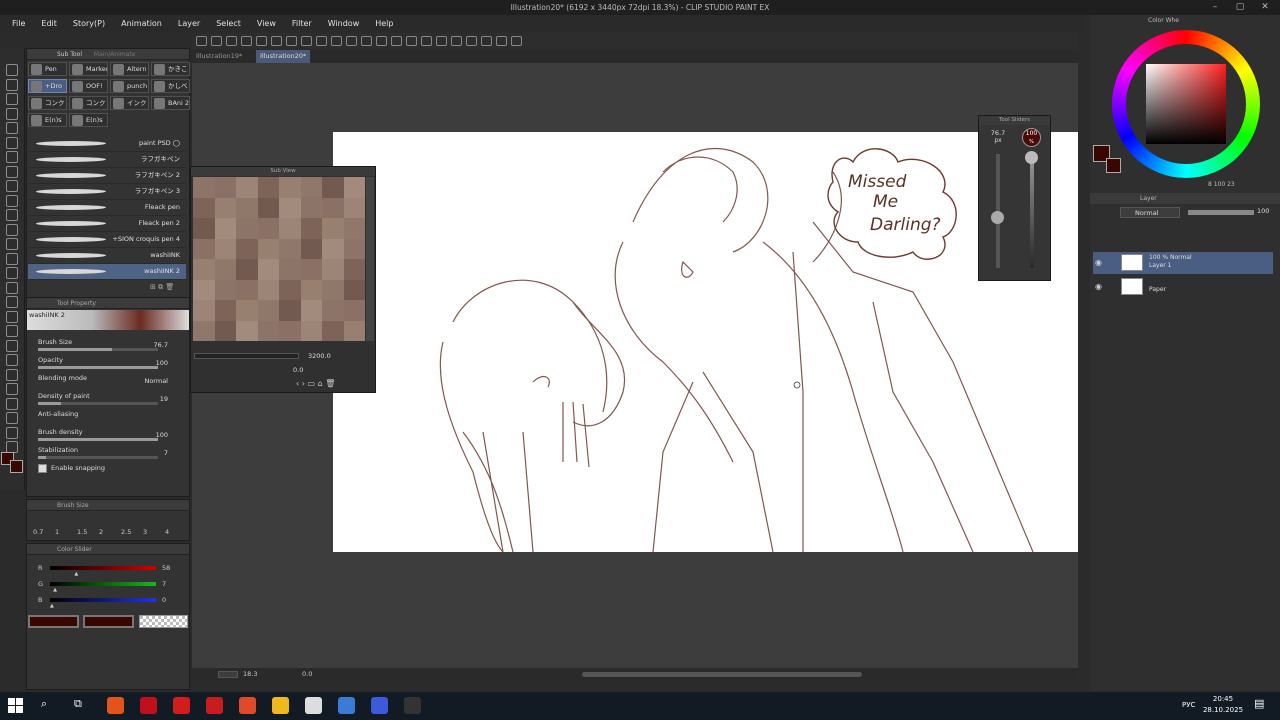  What do you see at coordinates (107, 144) in the screenshot?
I see `brush-list-item: paint PSD ◯` at bounding box center [107, 144].